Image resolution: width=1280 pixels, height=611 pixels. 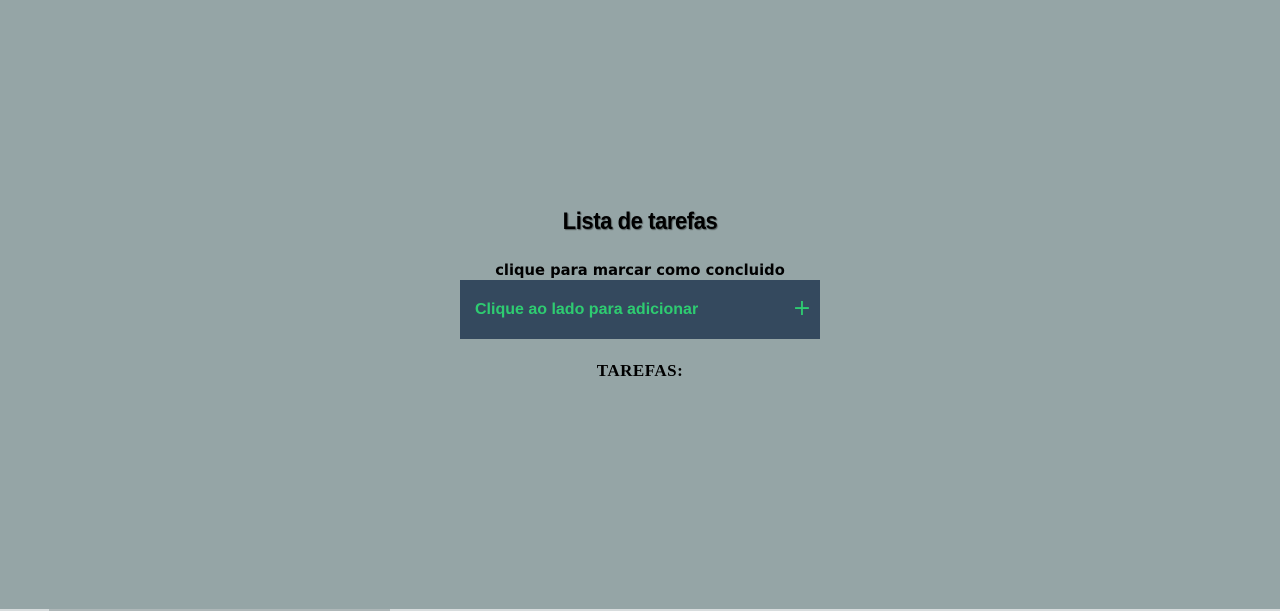 I want to click on add-task-bar: +, so click(x=640, y=309).